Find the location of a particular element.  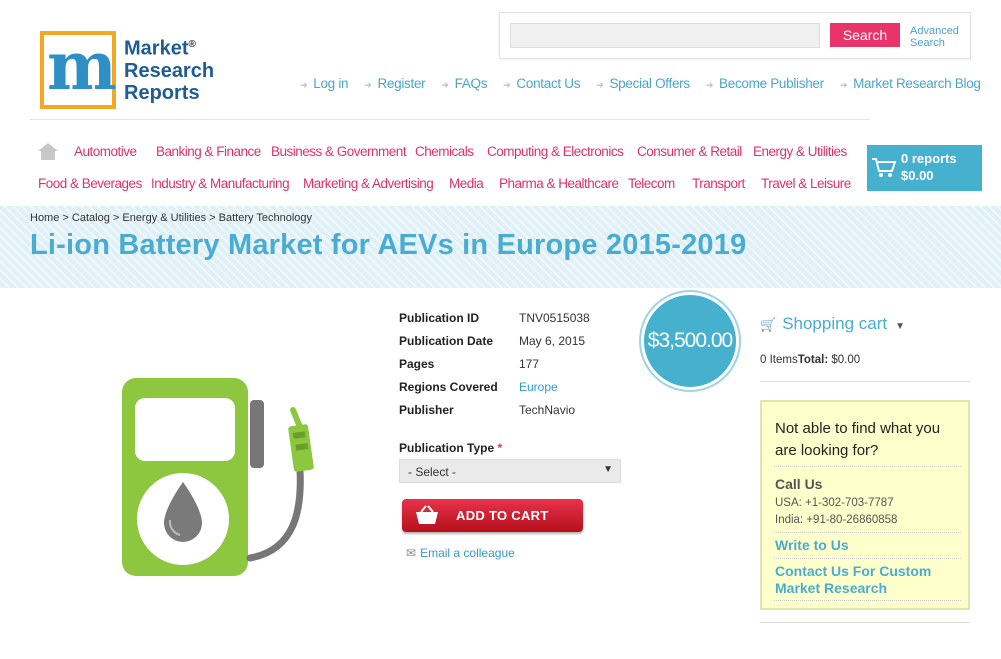

logo-m-glyph: m is located at coordinates (82, 66).